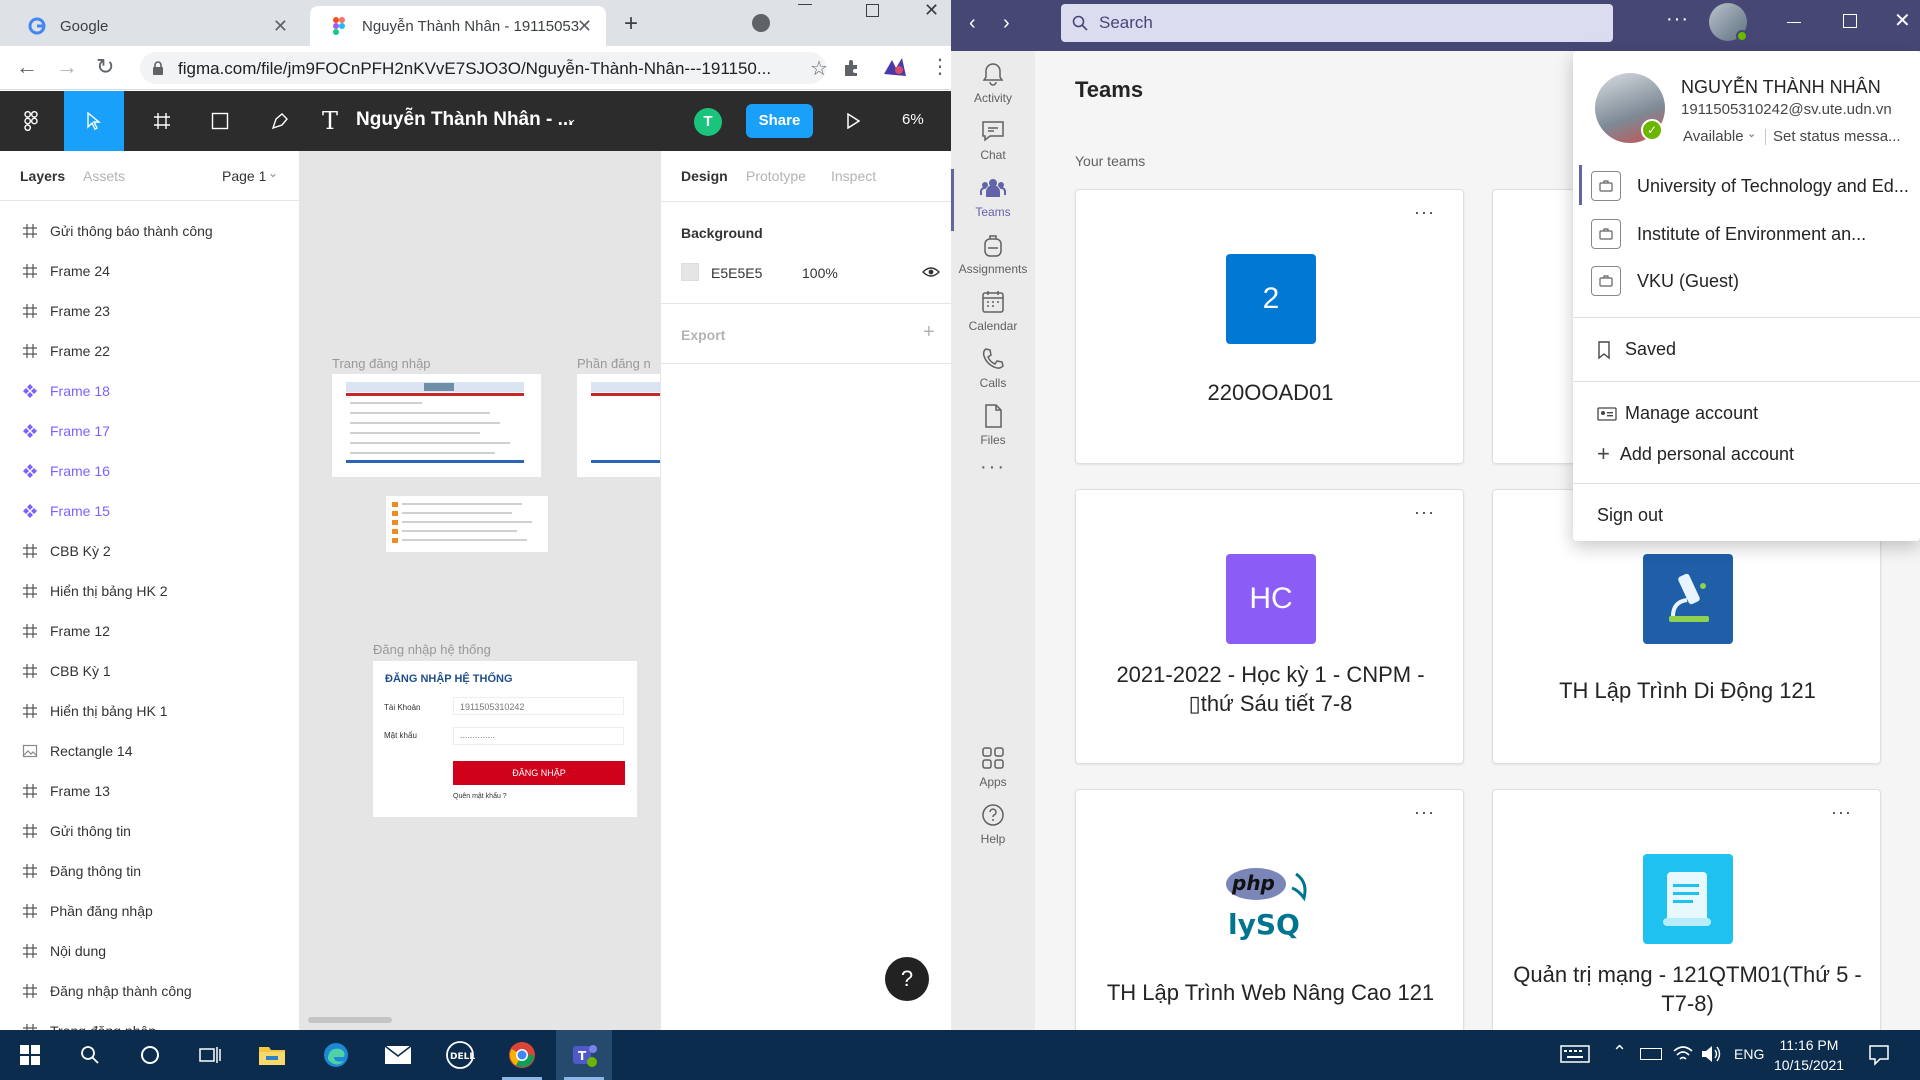  I want to click on task-view-icon, so click(210, 1055).